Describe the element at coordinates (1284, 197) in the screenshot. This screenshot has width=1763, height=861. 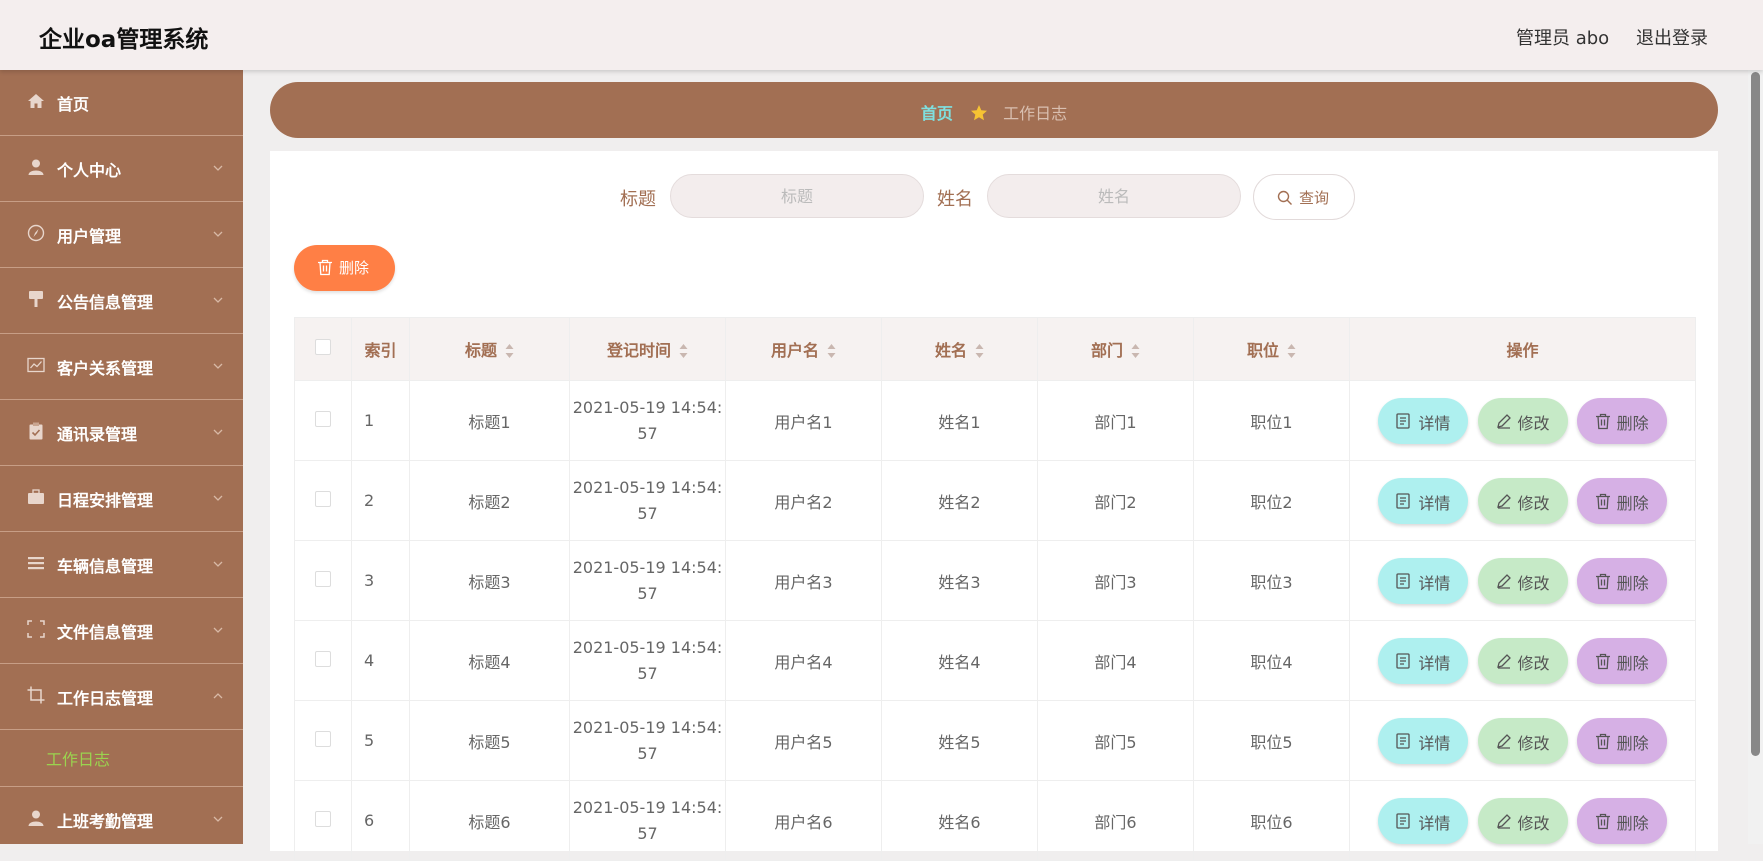
I see `search-icon` at that location.